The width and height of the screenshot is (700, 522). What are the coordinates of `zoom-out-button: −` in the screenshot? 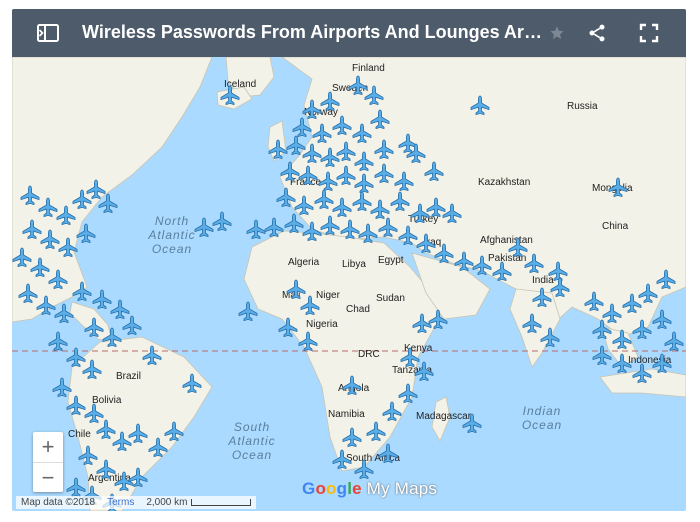 It's located at (48, 477).